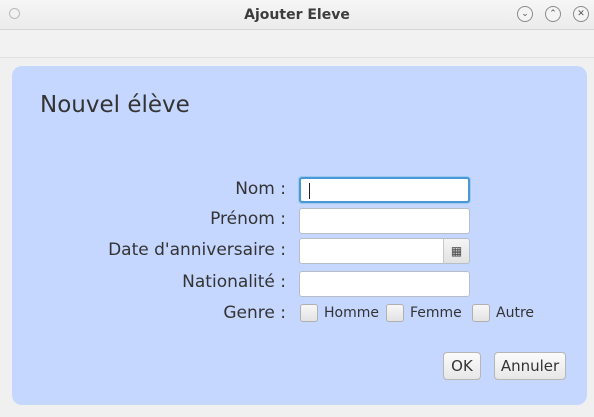 Image resolution: width=594 pixels, height=417 pixels. I want to click on genre-femme-label: Femme, so click(436, 313).